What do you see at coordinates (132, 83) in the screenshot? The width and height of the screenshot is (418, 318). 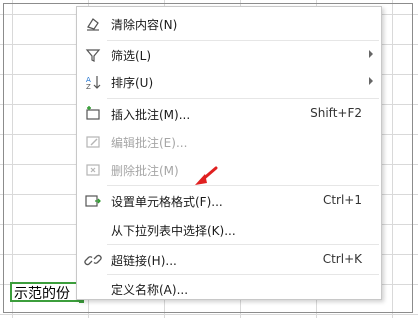 I see `menu-item-label: 排序(U)` at bounding box center [132, 83].